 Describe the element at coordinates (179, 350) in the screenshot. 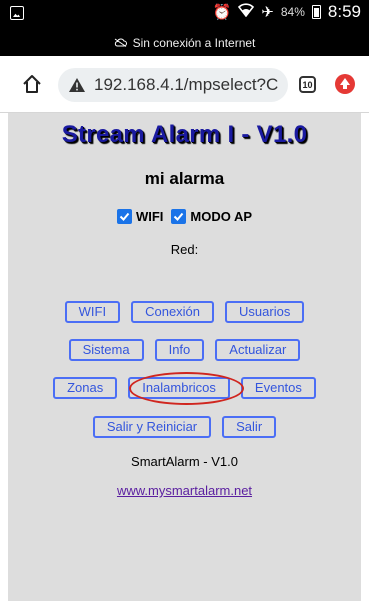

I see `info-button: Info` at that location.